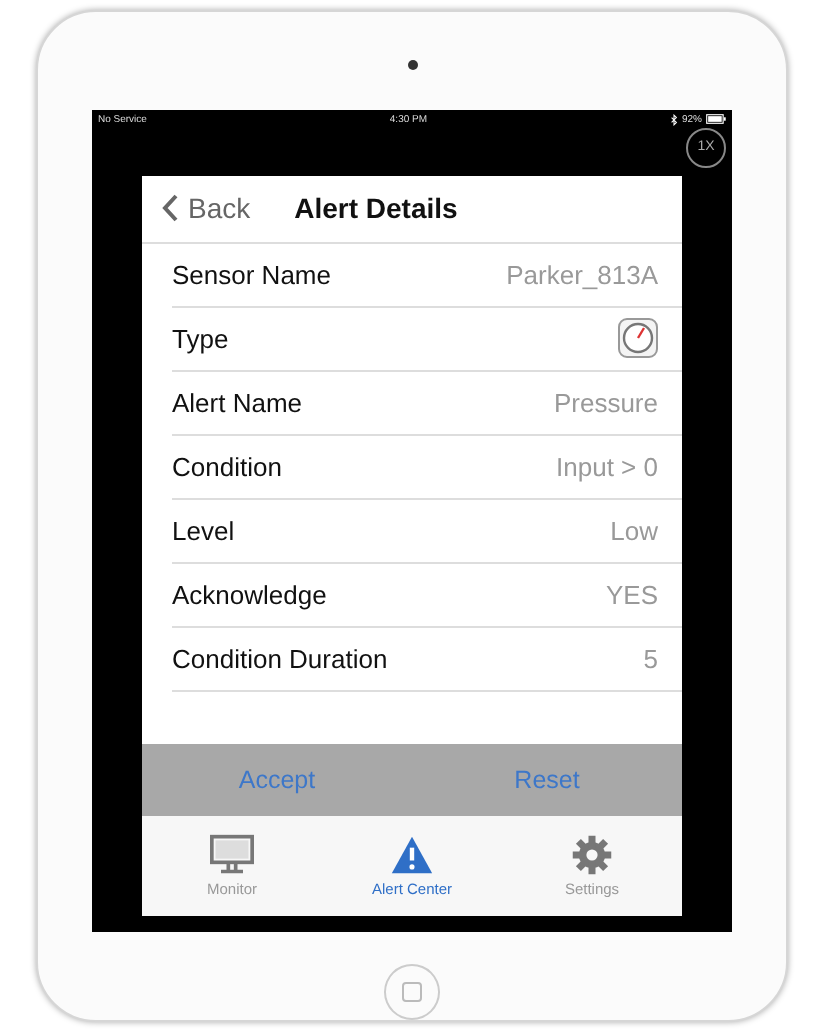  I want to click on field-label: Condition, so click(227, 466).